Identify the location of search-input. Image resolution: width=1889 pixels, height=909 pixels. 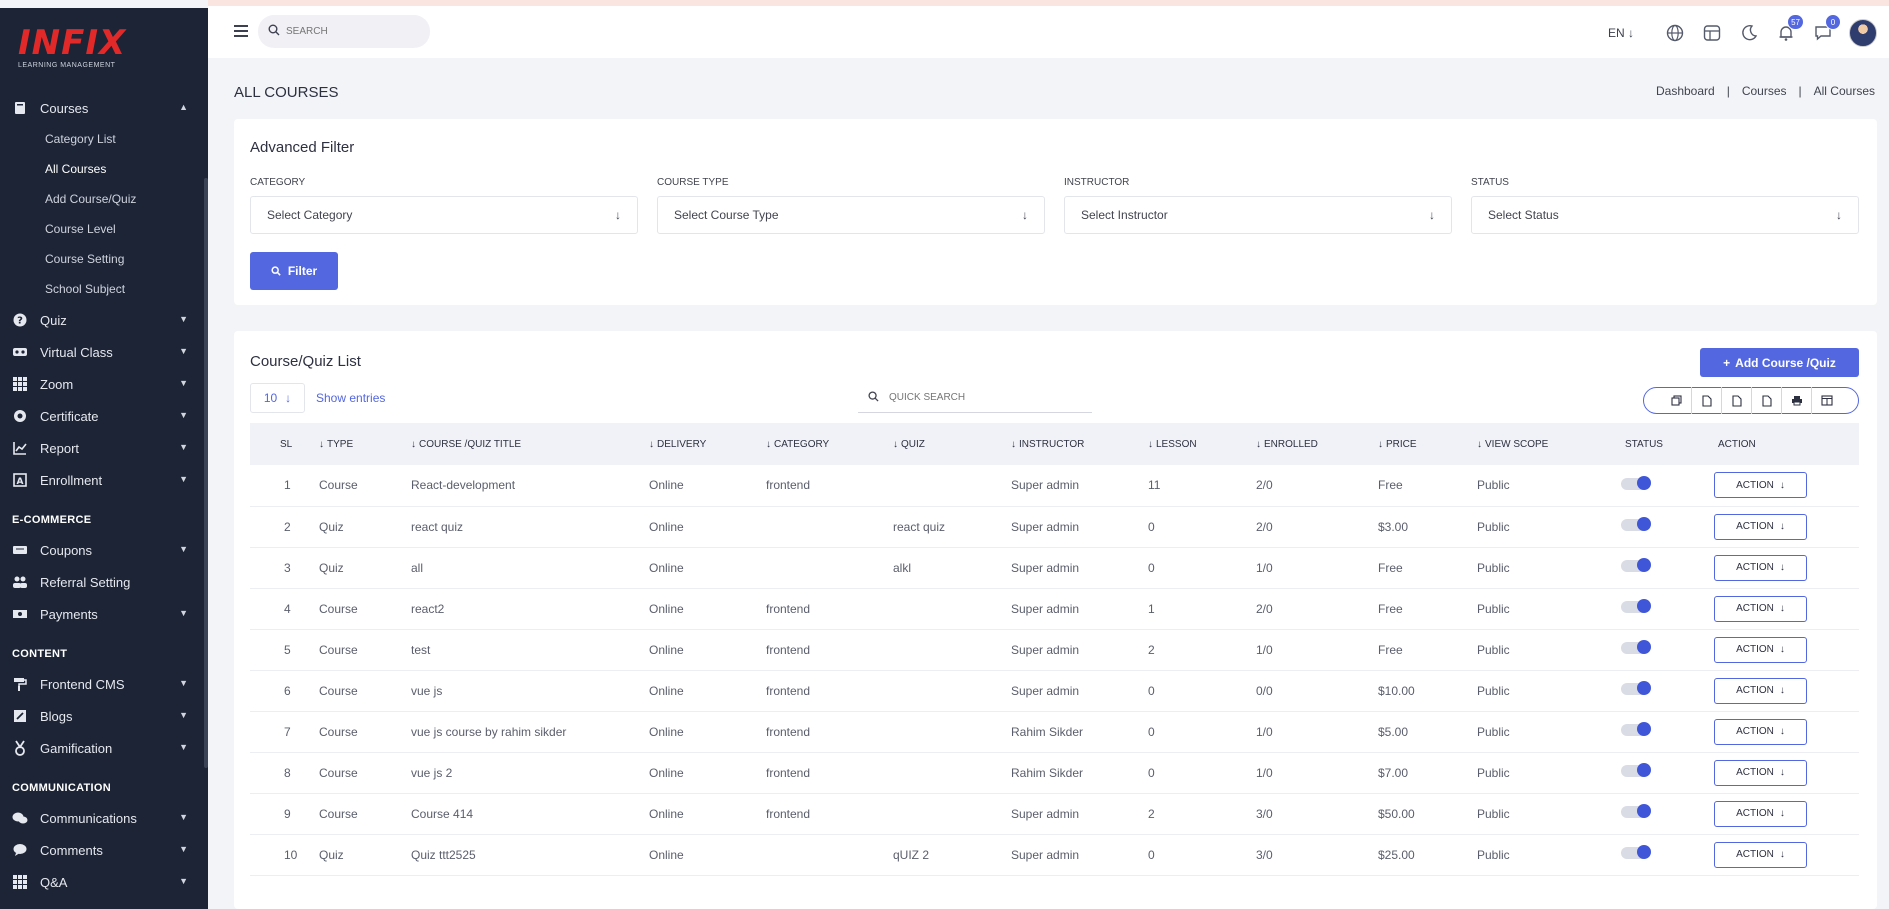
(351, 31).